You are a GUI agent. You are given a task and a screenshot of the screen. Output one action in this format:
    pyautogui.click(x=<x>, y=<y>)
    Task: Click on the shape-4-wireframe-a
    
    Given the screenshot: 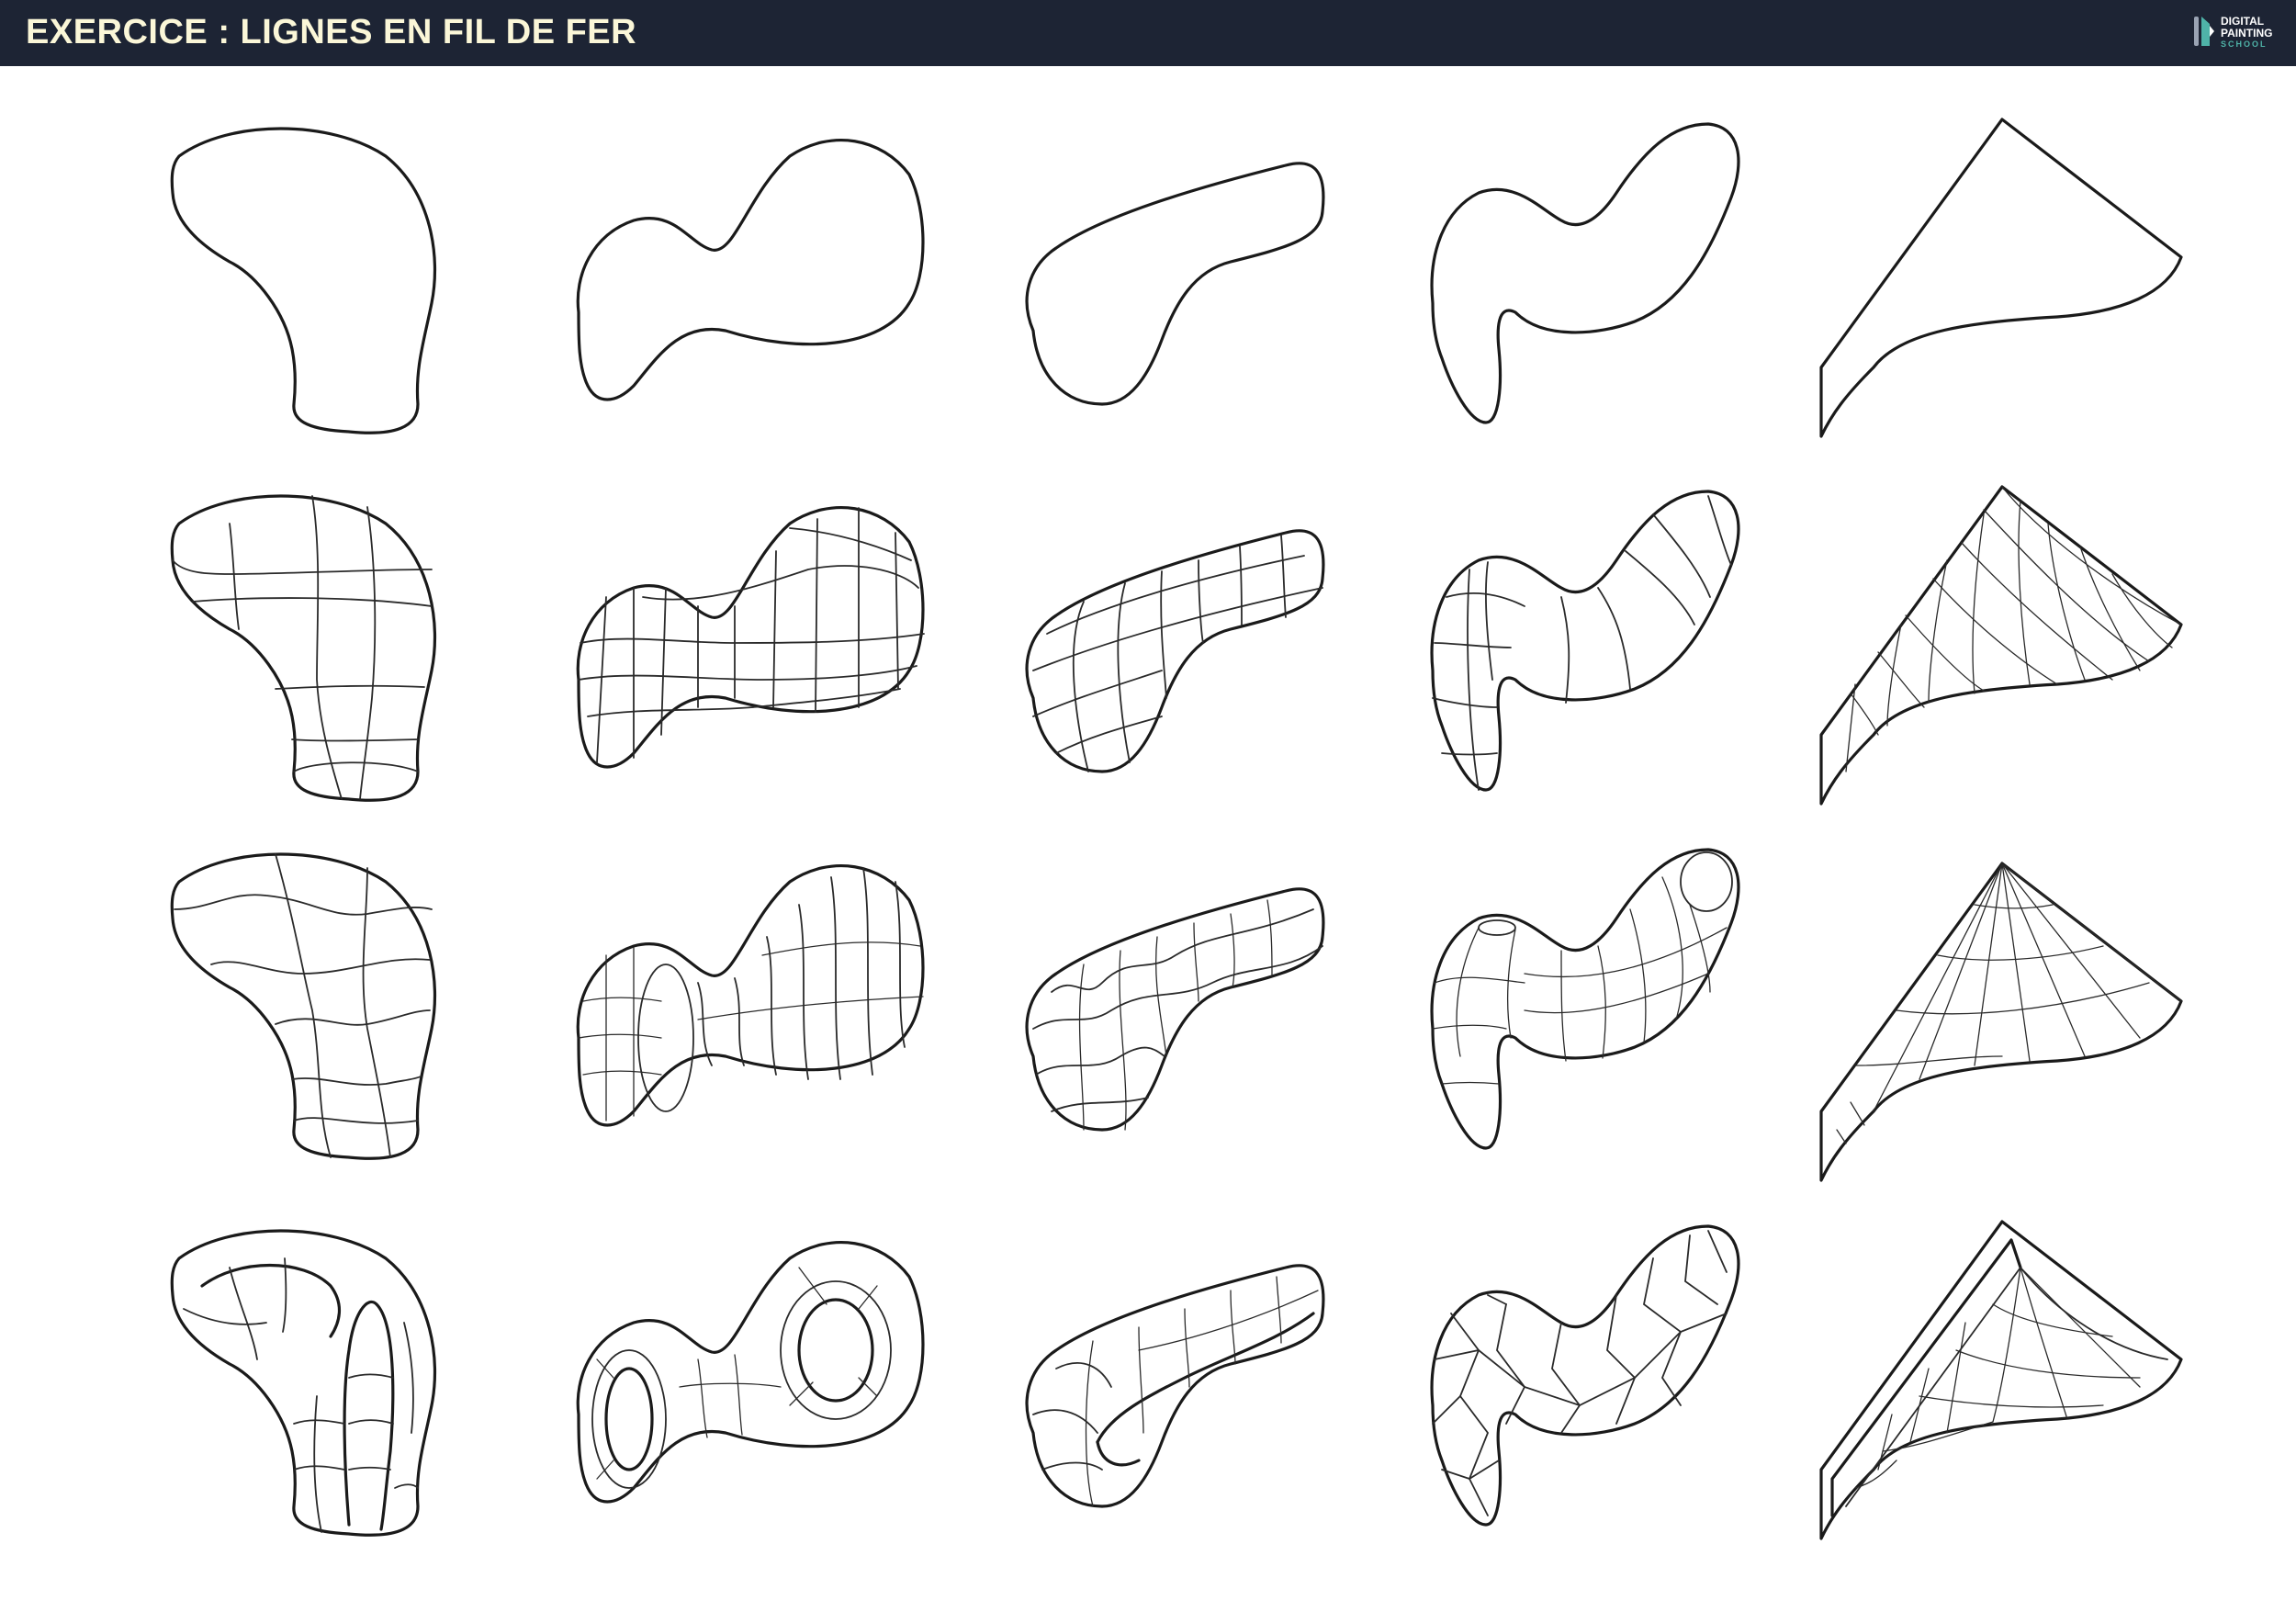 What is the action you would take?
    pyautogui.click(x=1585, y=641)
    